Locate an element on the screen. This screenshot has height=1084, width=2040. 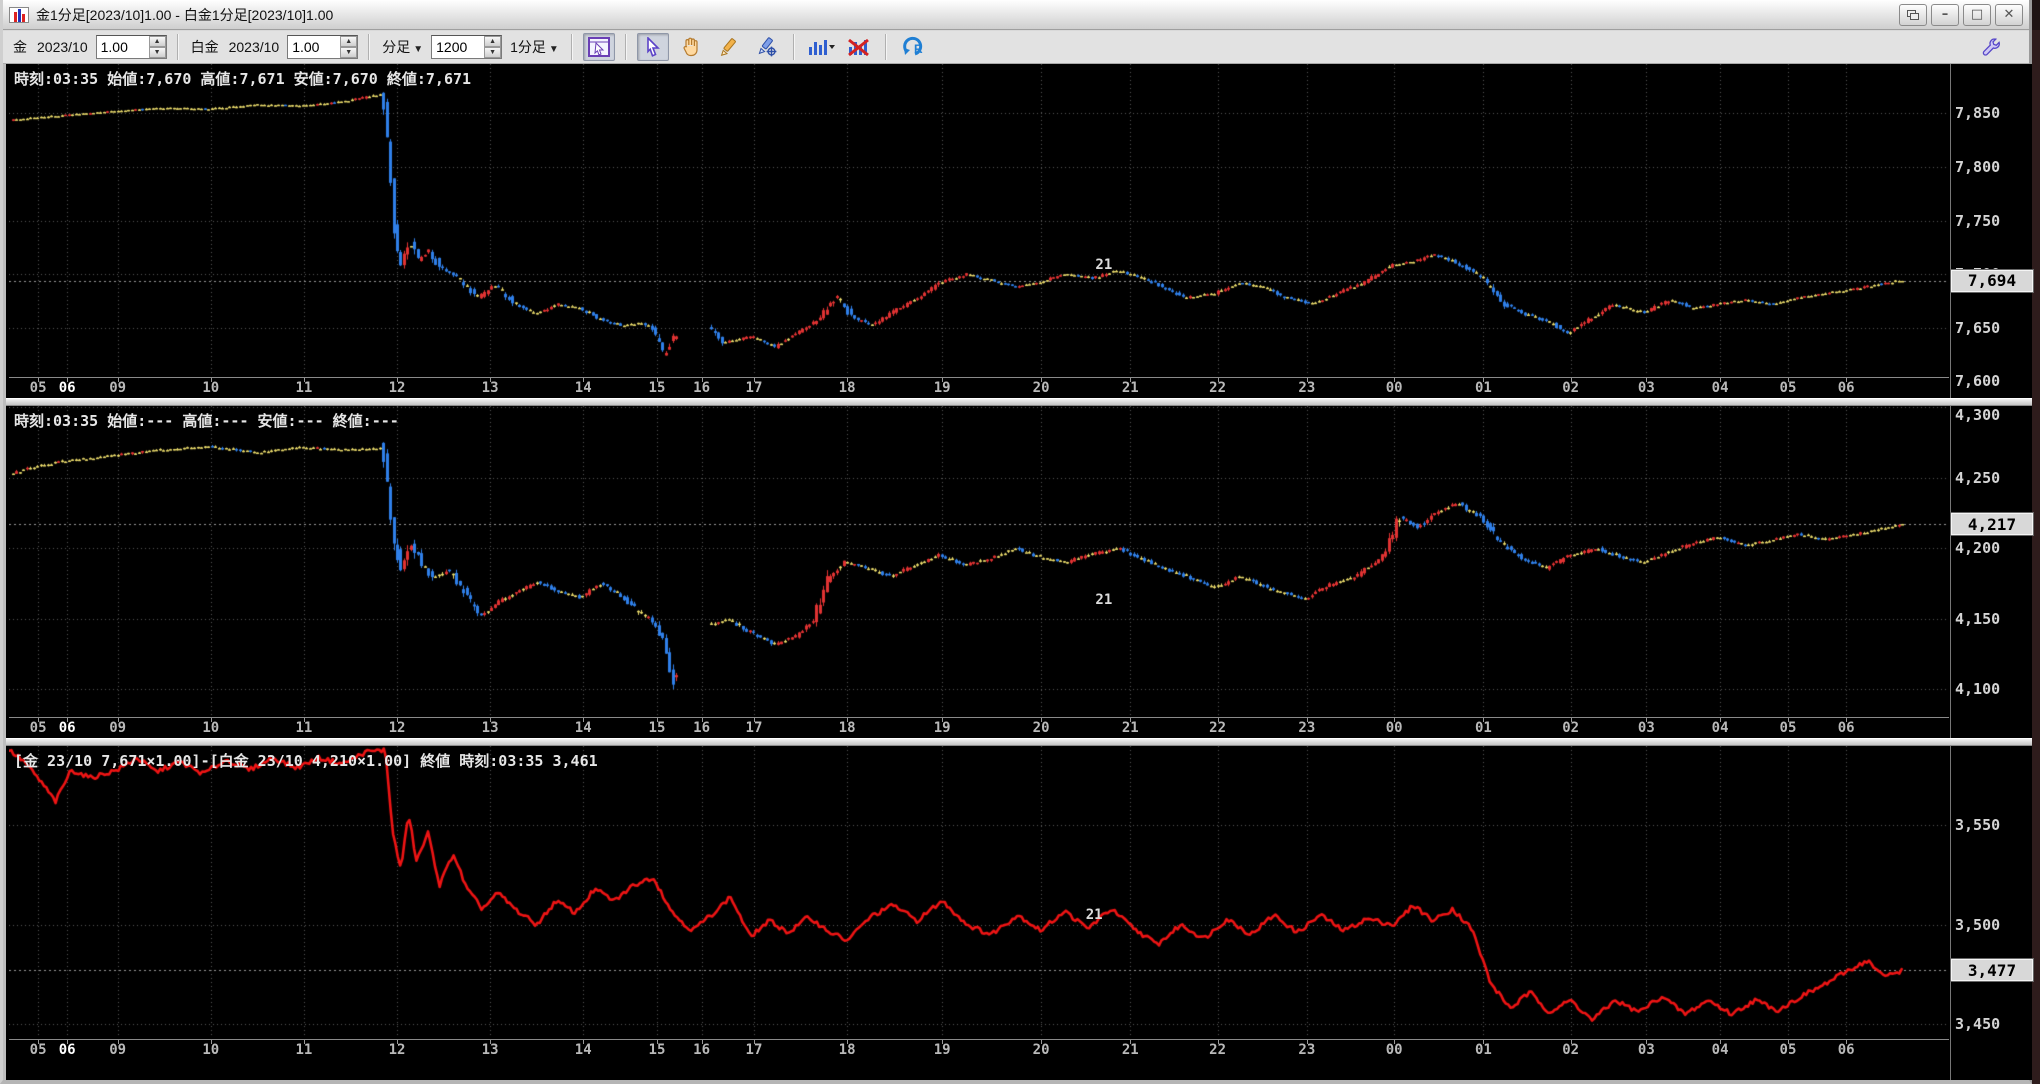
maximize-button: □ is located at coordinates (1977, 14).